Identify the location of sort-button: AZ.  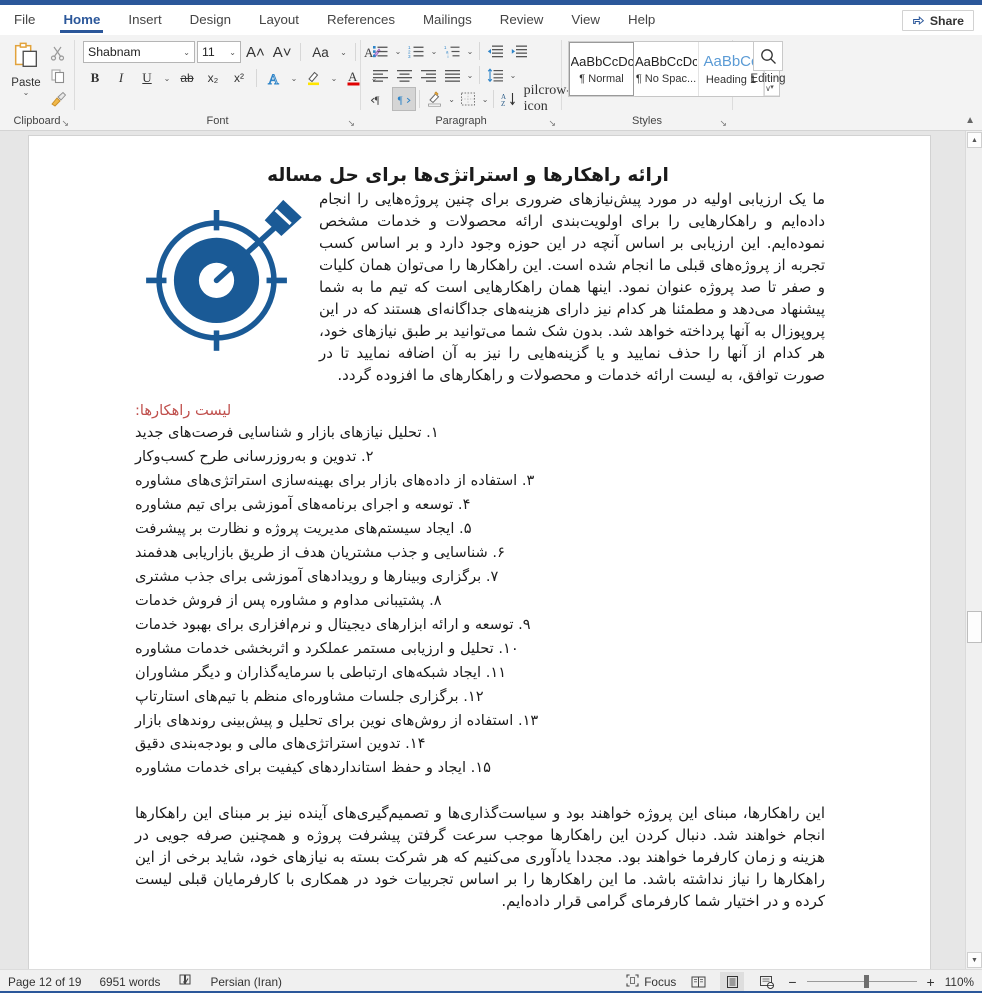
(509, 99).